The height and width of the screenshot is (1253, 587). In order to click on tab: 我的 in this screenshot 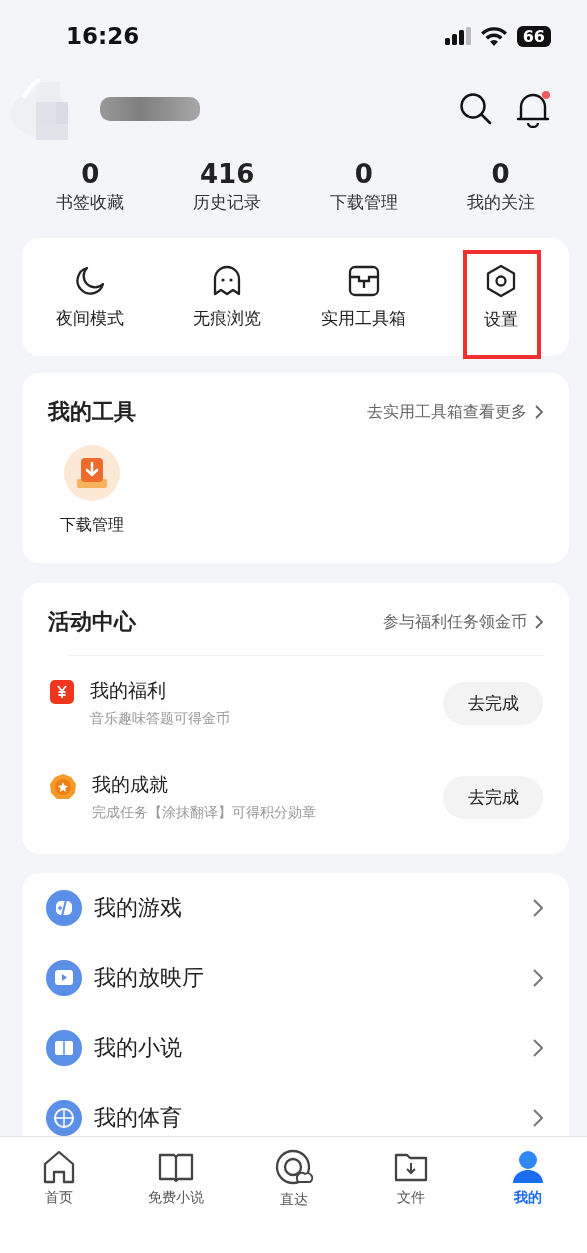, I will do `click(528, 1178)`.